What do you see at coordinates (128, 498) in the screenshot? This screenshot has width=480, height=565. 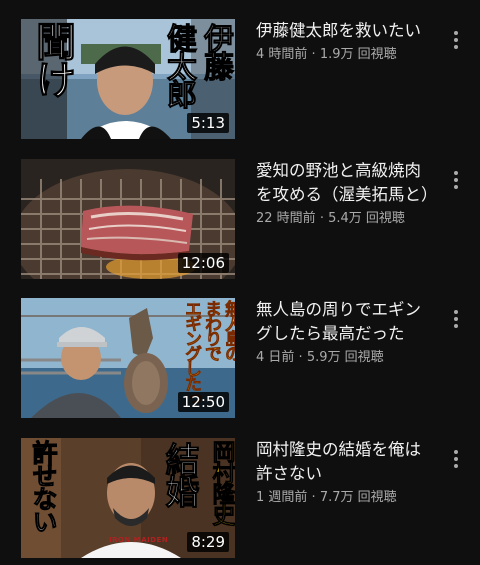 I see `video-thumbnail: 許せない 結婚 岡村隆史 IRON MAIDEN 8:29` at bounding box center [128, 498].